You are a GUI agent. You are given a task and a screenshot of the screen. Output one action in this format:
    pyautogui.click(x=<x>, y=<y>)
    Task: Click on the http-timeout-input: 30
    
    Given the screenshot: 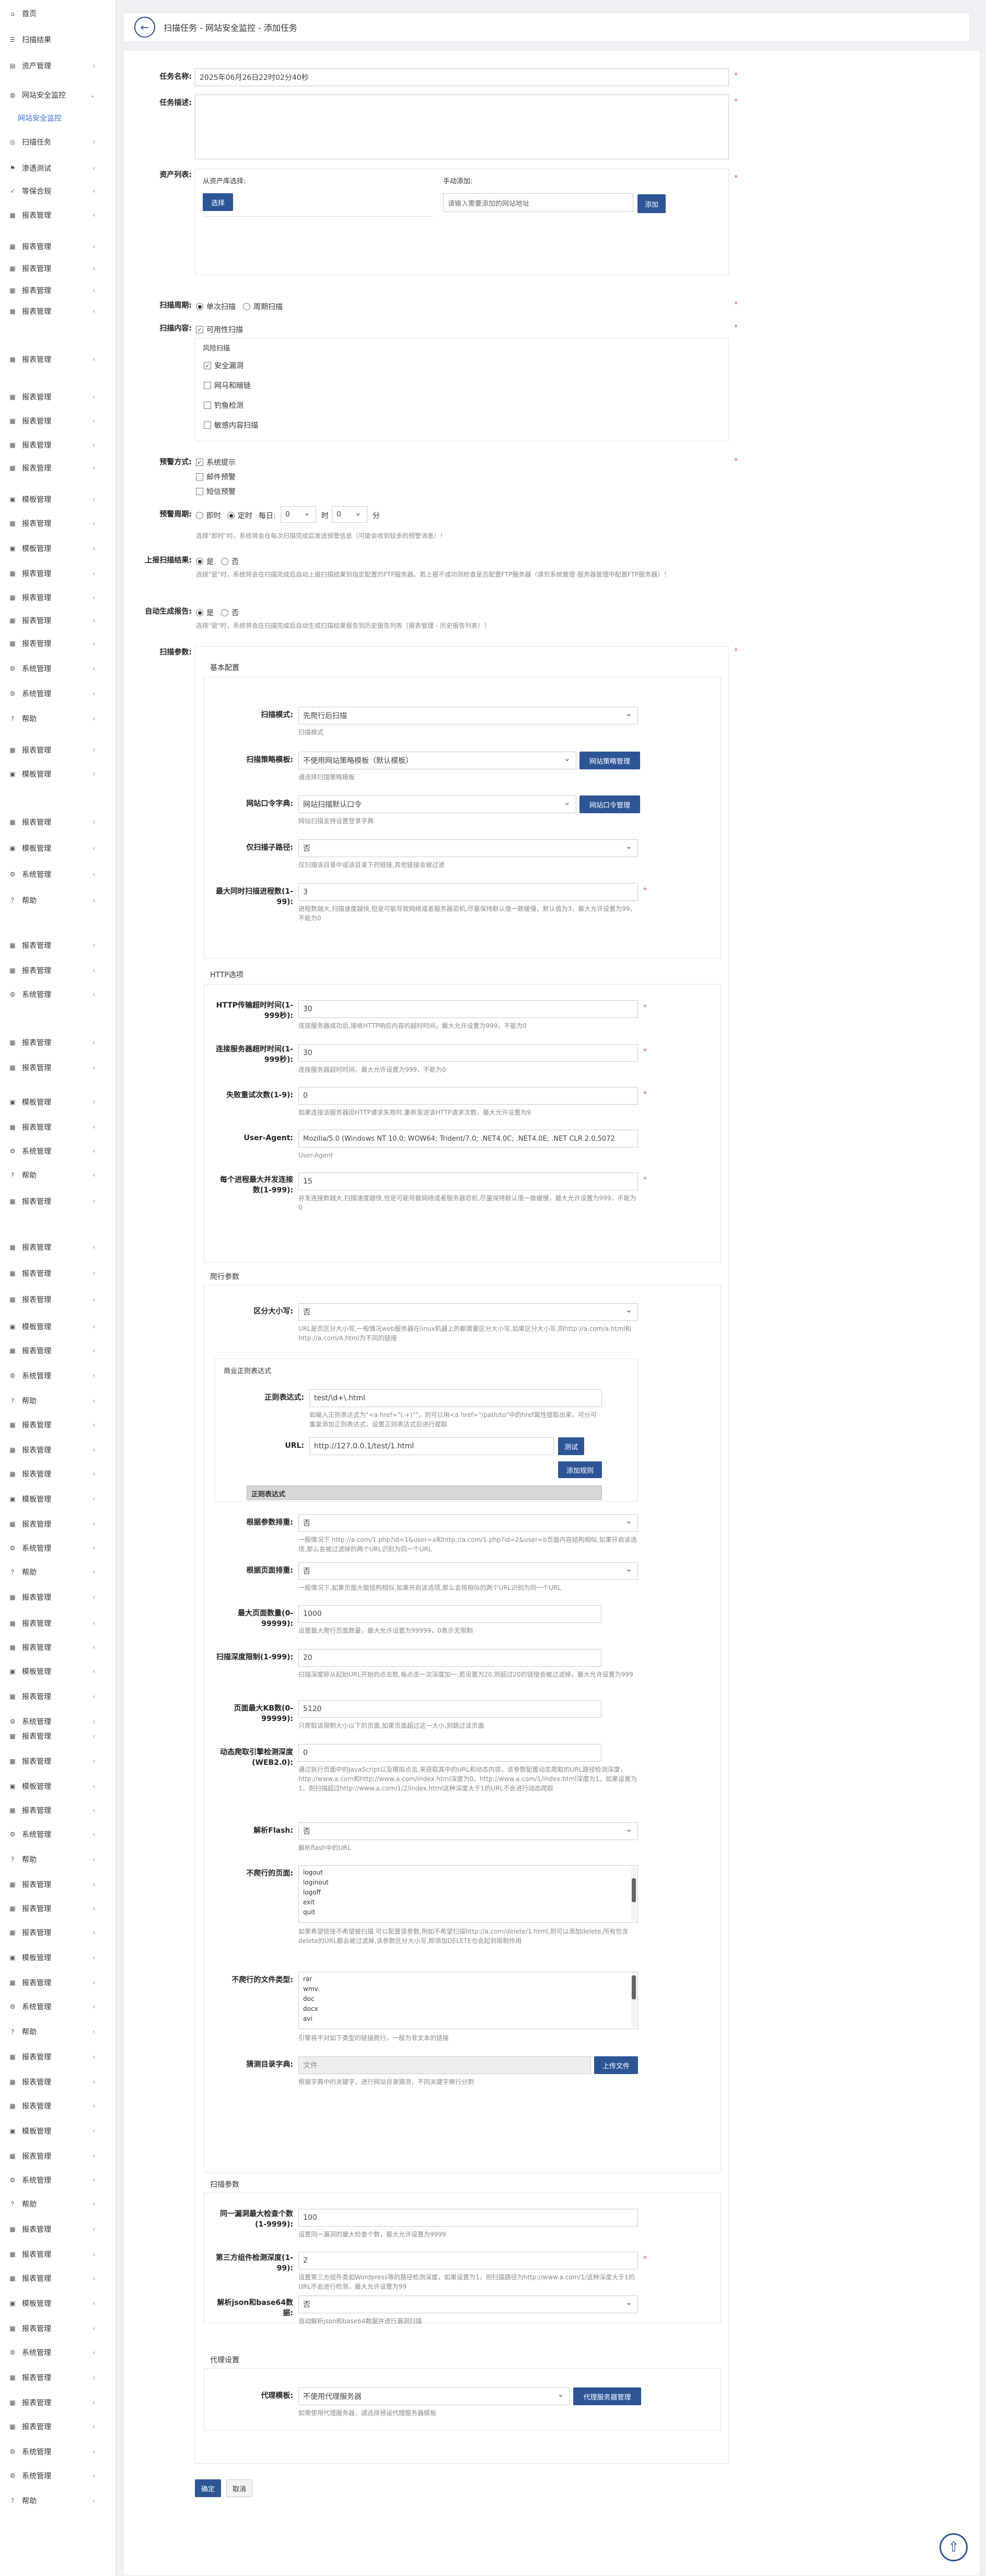 What is the action you would take?
    pyautogui.click(x=468, y=1009)
    